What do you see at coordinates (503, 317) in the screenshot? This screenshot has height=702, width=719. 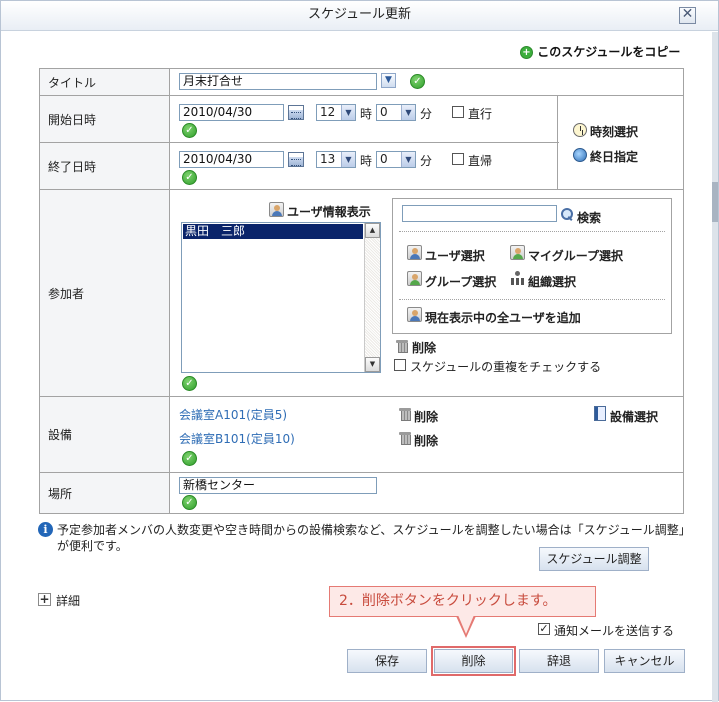 I see `add-all-users-link: 現在表示中の全ユーザを追加` at bounding box center [503, 317].